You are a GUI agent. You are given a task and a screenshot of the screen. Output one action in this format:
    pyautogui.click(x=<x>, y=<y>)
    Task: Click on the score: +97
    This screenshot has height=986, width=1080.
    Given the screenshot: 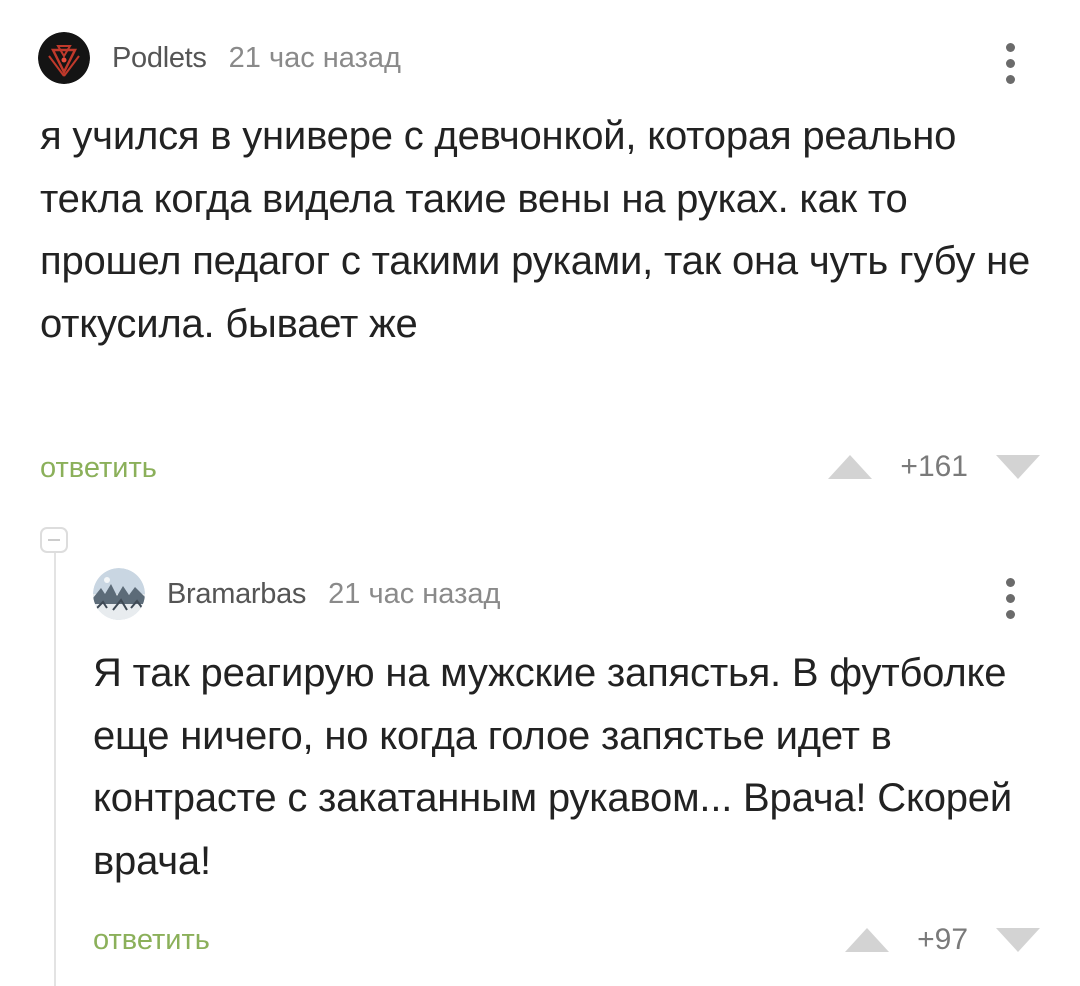 What is the action you would take?
    pyautogui.click(x=942, y=939)
    